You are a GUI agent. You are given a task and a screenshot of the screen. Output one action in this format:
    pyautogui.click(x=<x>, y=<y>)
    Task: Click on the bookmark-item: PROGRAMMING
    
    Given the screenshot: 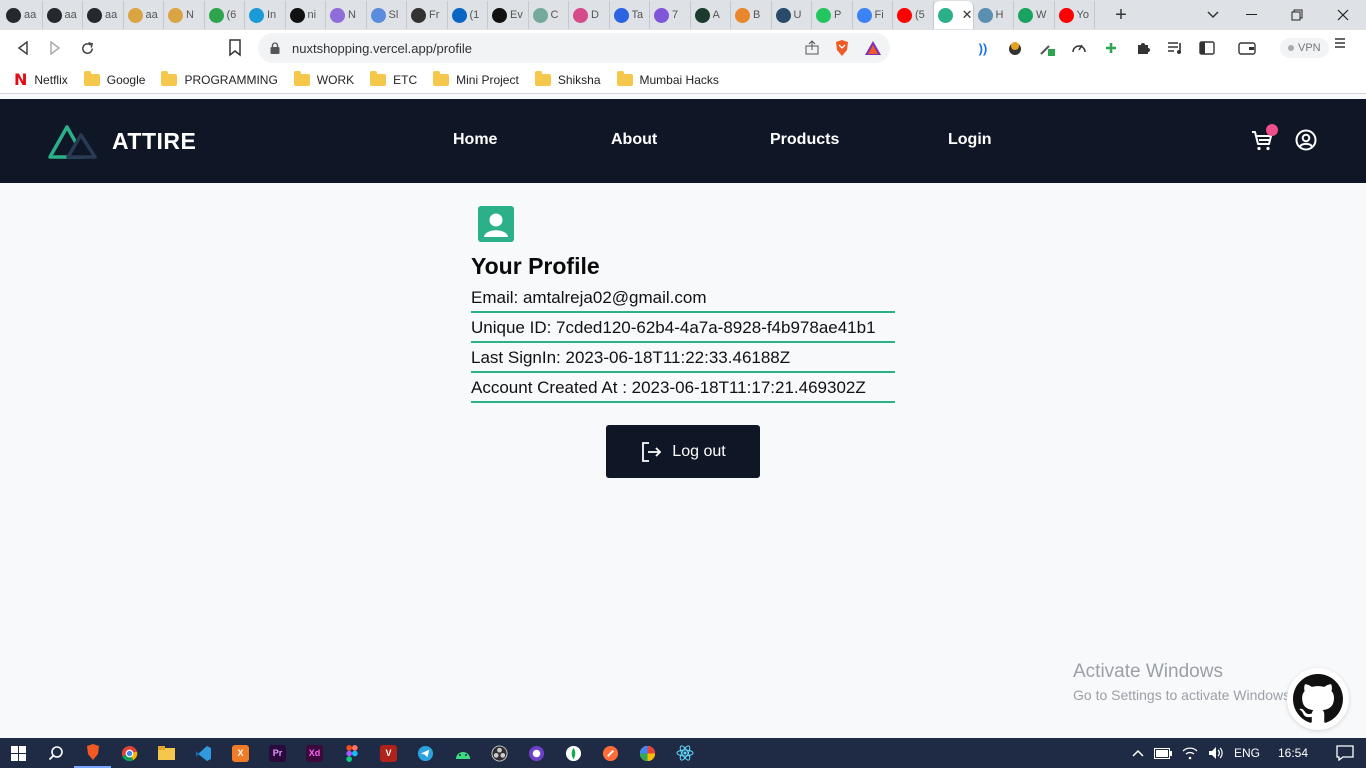 What is the action you would take?
    pyautogui.click(x=219, y=78)
    